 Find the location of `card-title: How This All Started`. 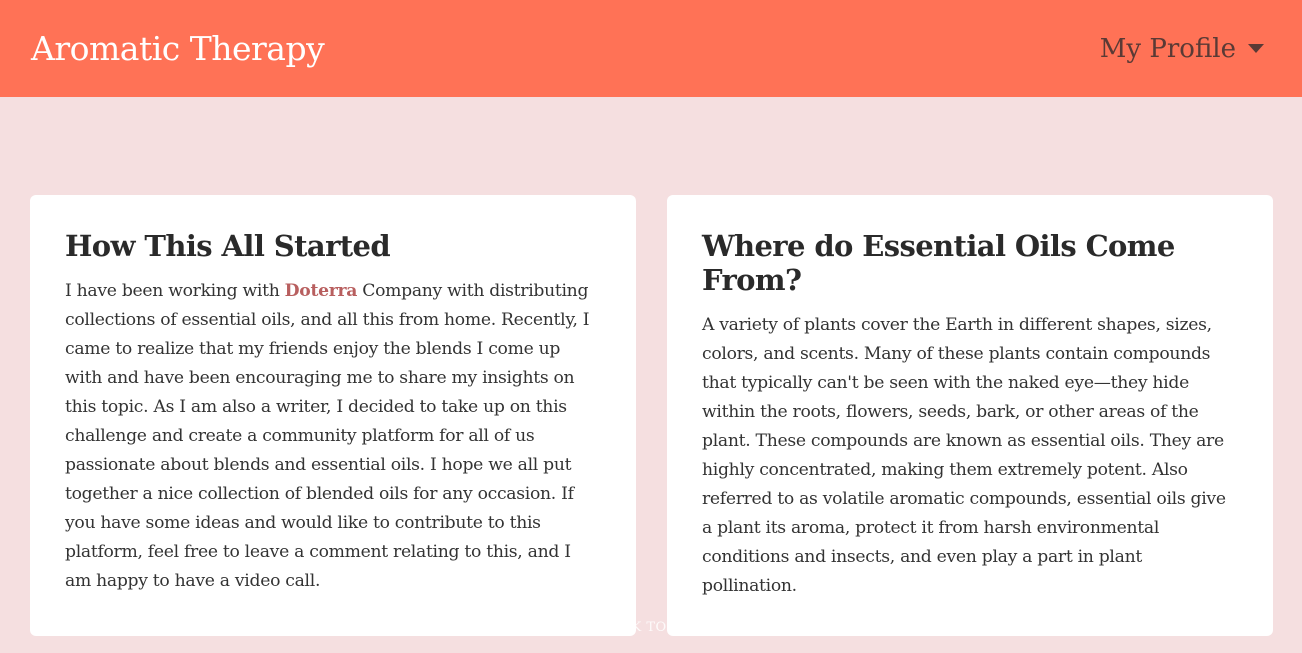

card-title: How This All Started is located at coordinates (228, 246).